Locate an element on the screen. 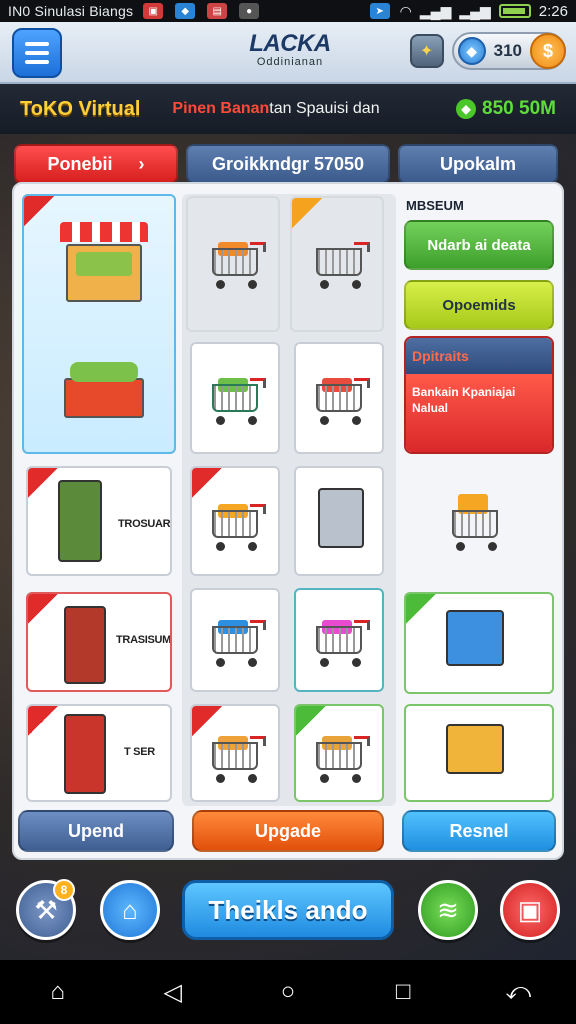 The width and height of the screenshot is (576, 1024). box-icon: ▣ is located at coordinates (530, 909).